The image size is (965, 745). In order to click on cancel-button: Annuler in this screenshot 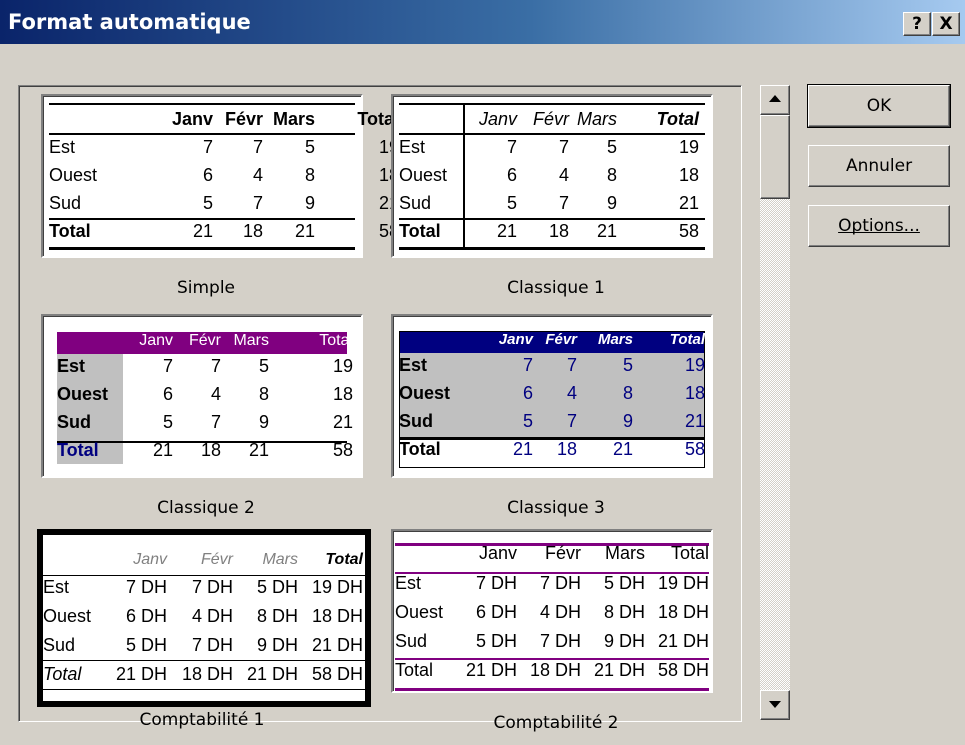, I will do `click(879, 166)`.